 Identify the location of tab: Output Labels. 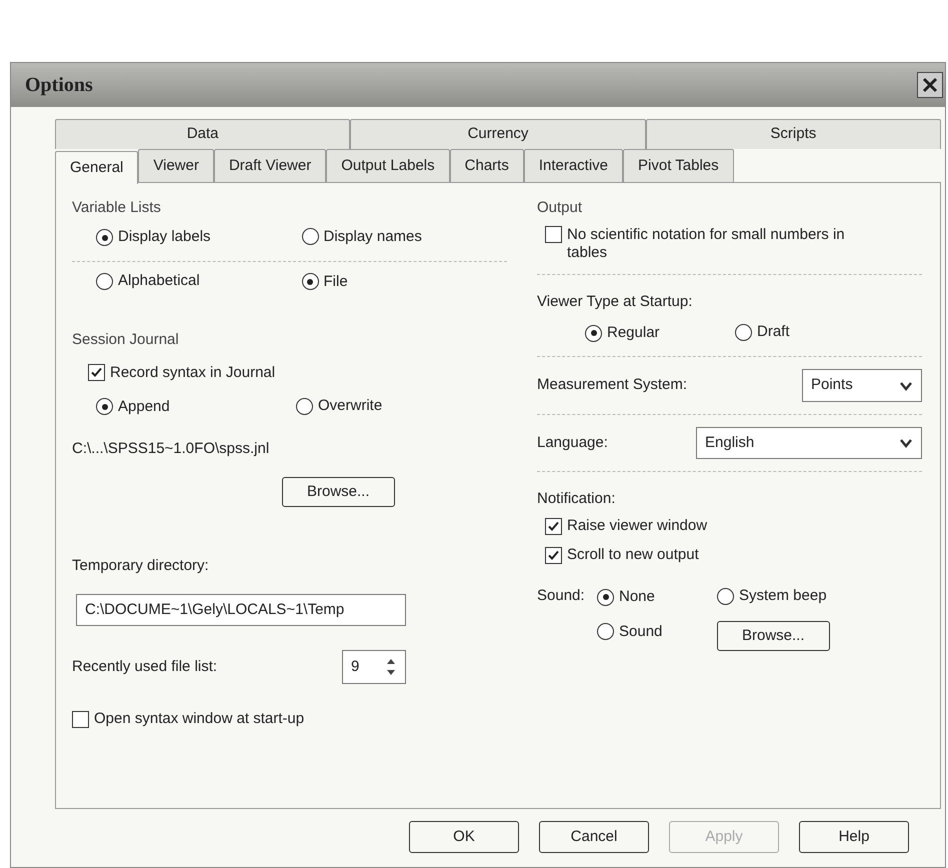
(388, 165).